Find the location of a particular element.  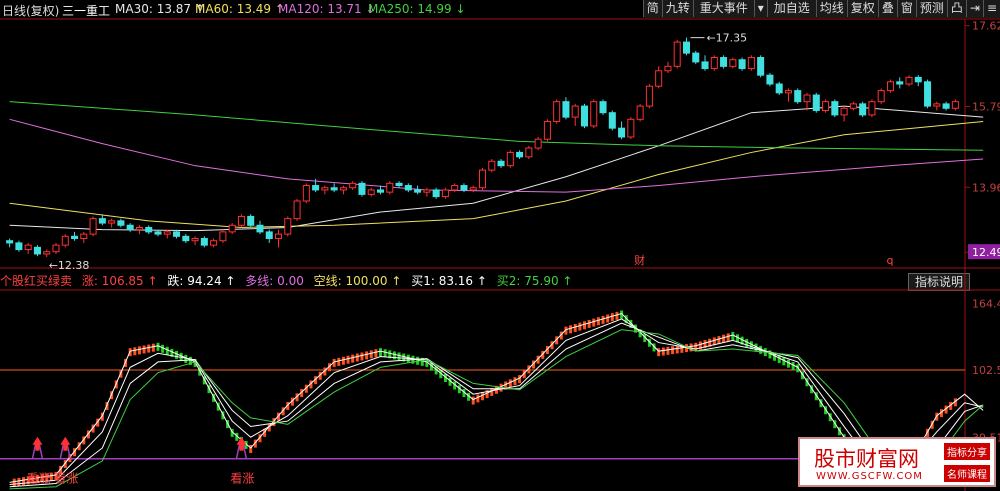

watermark-url: WWW.GSCFW.COM is located at coordinates (869, 476).